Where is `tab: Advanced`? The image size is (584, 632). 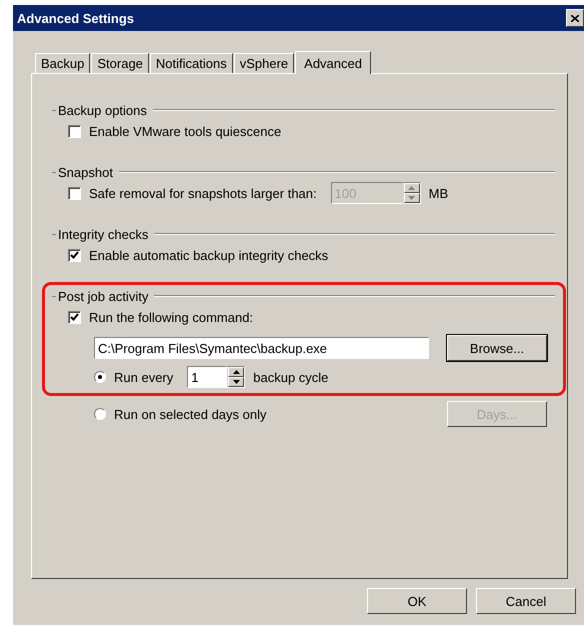
tab: Advanced is located at coordinates (333, 62).